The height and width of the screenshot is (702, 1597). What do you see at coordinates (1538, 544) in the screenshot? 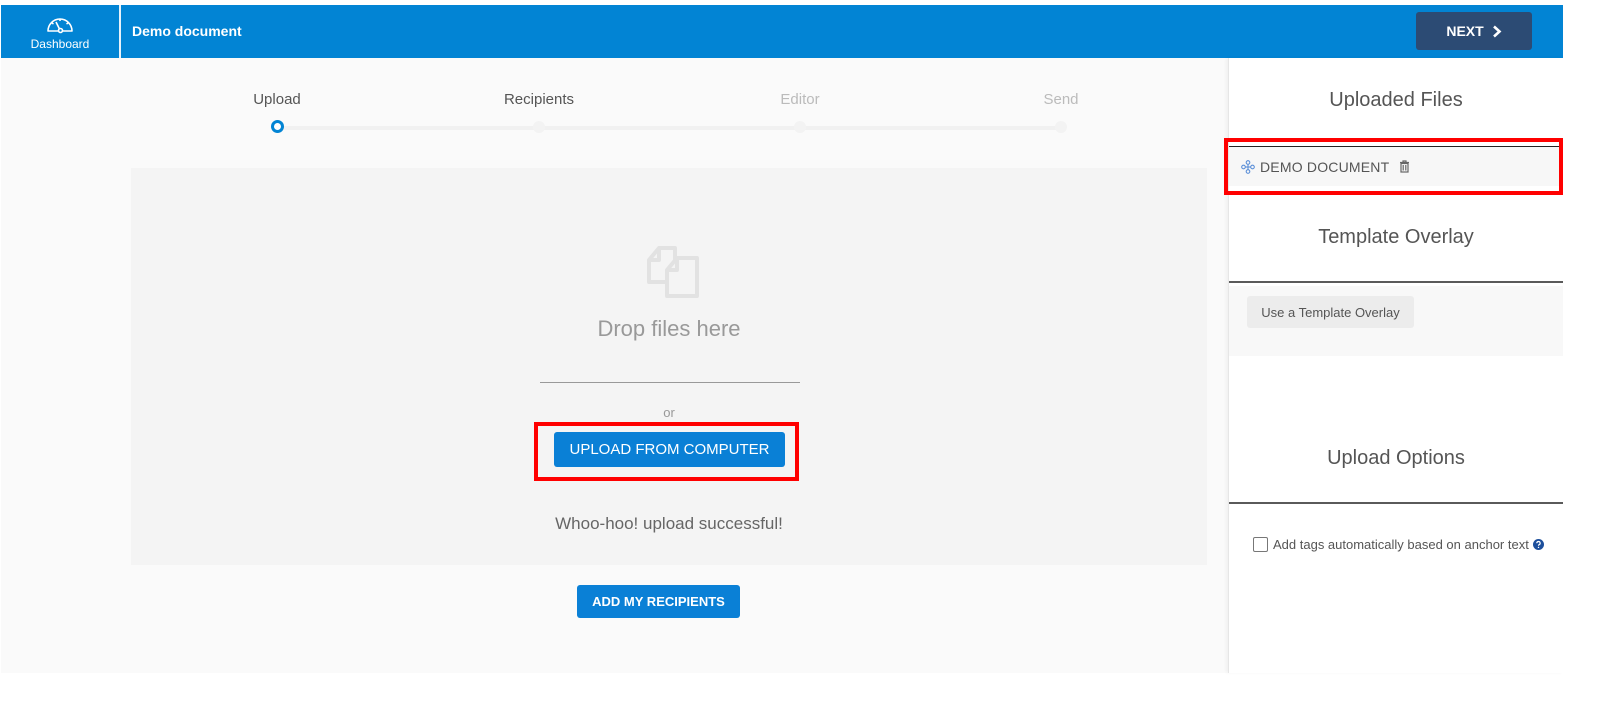
I see `question-circle-icon` at bounding box center [1538, 544].